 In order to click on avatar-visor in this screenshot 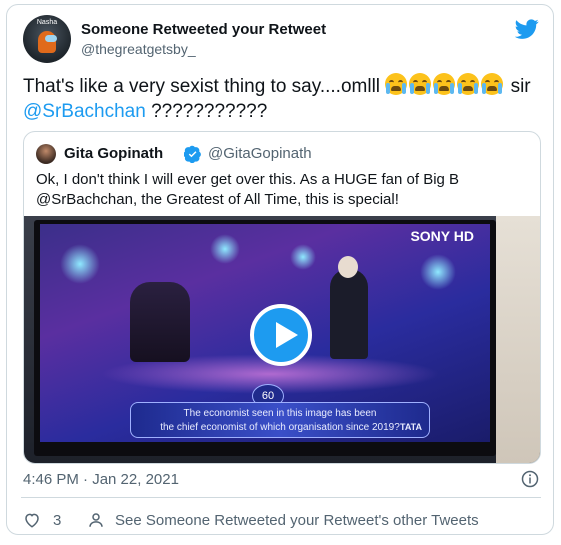, I will do `click(51, 38)`.